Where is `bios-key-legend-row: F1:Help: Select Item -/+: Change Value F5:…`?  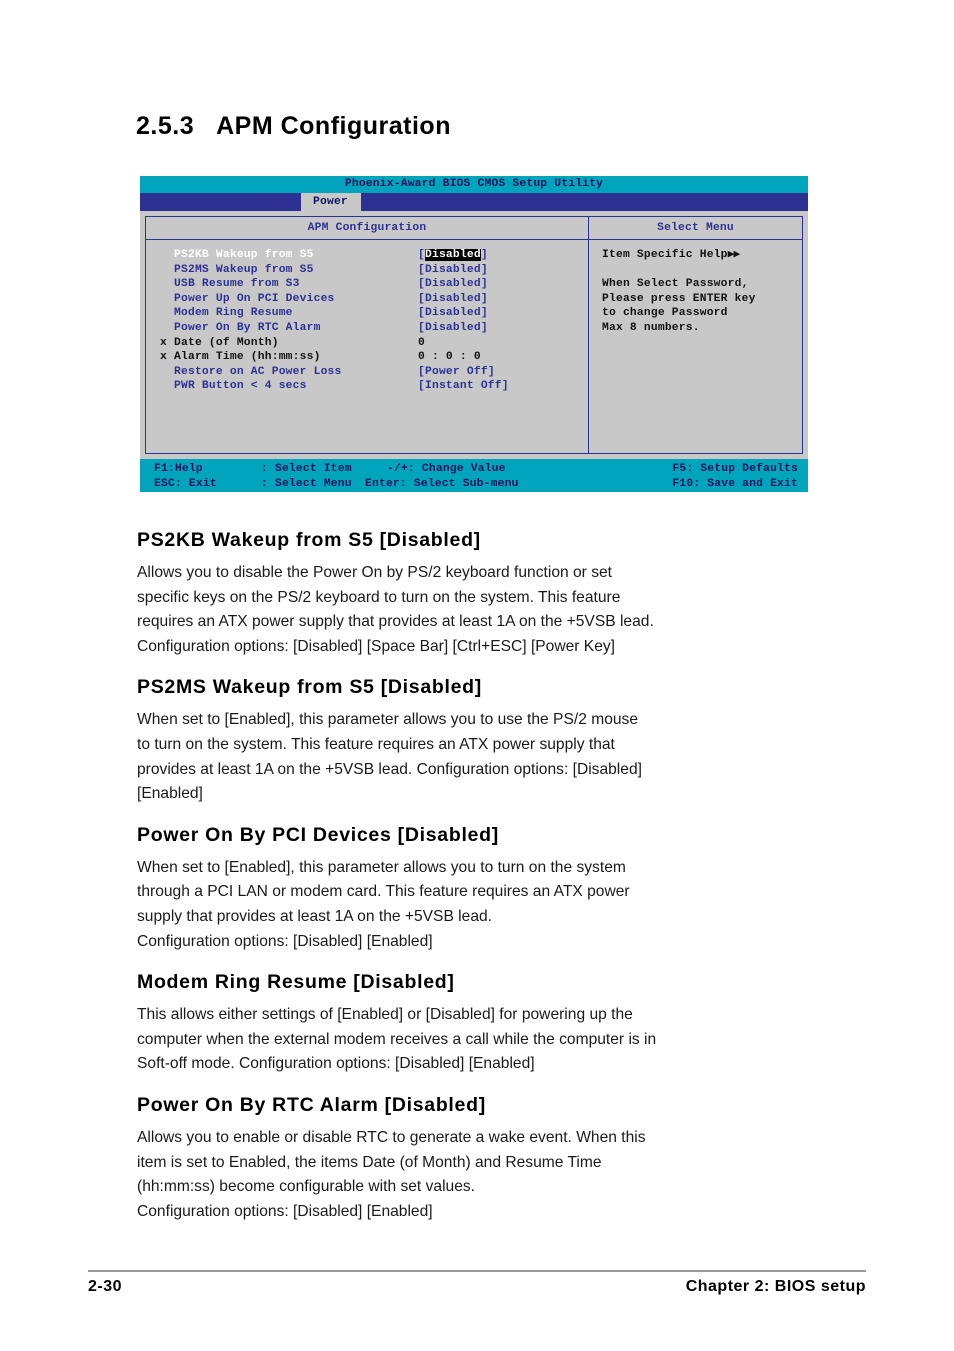
bios-key-legend-row: F1:Help: Select Item -/+: Change Value F5:… is located at coordinates (474, 469).